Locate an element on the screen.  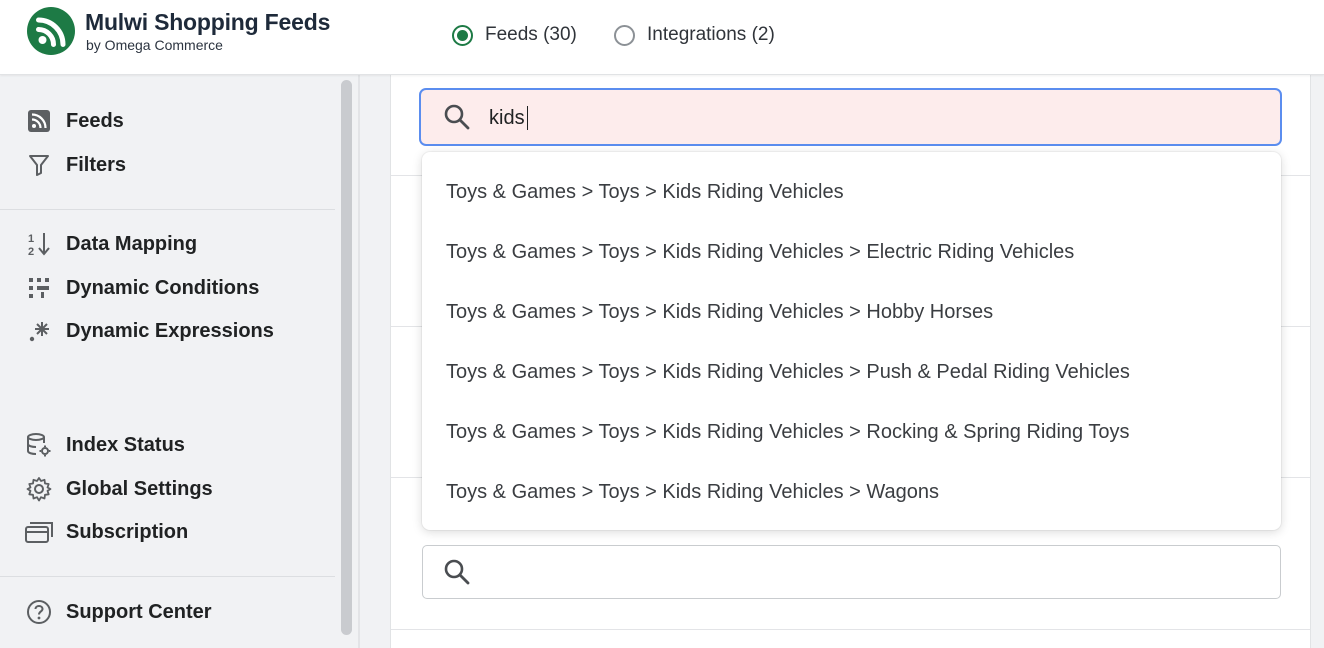
radio-unchecked-icon is located at coordinates (624, 35).